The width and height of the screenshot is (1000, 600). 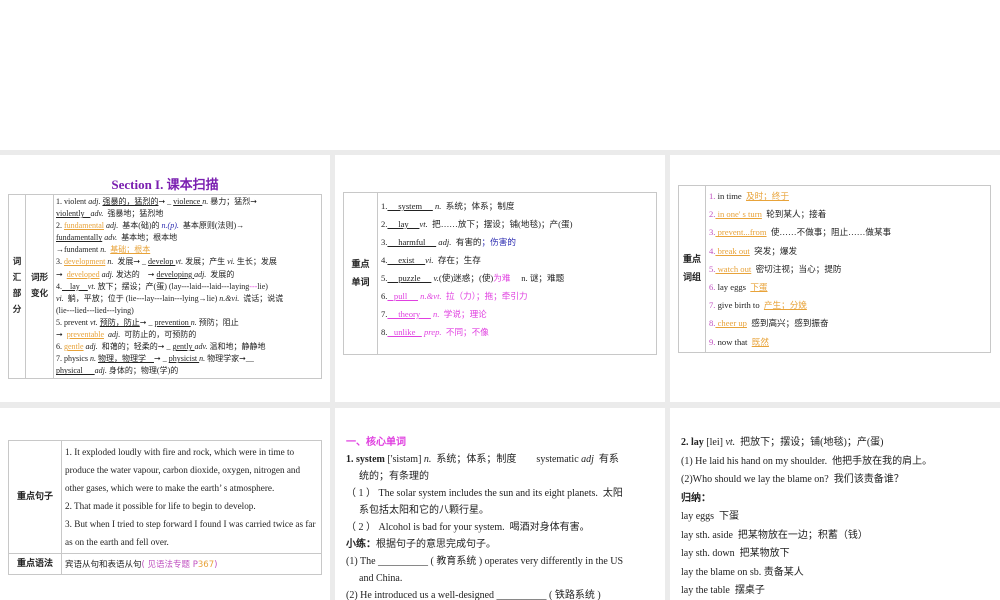 I want to click on grammar-topic: 宾语从句和表语从句, so click(x=103, y=565).